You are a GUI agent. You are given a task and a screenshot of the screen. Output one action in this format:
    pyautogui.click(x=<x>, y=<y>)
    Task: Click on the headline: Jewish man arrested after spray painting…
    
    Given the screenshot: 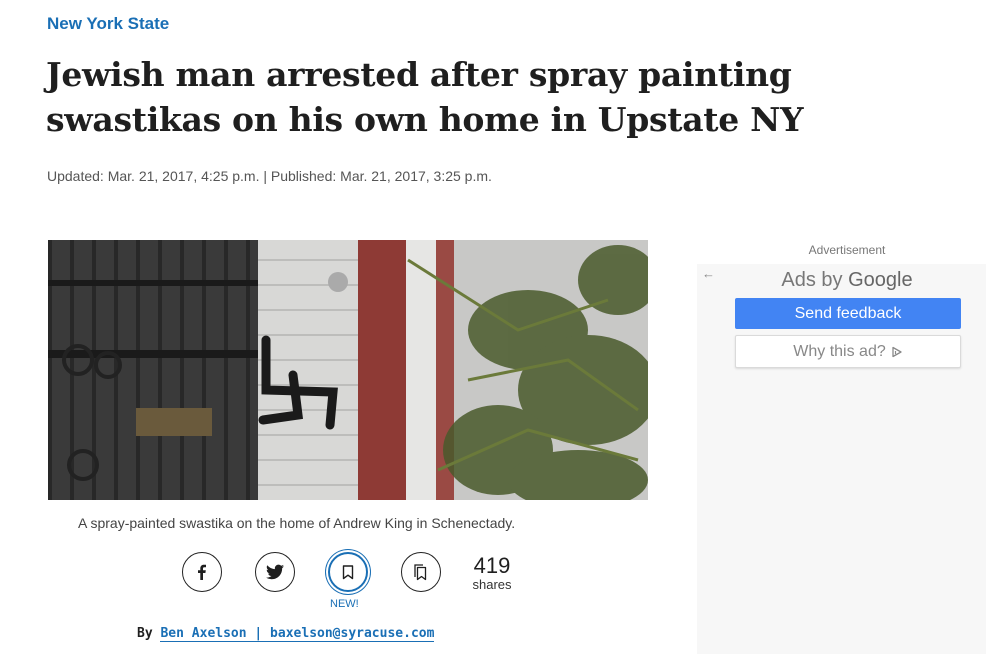 What is the action you would take?
    pyautogui.click(x=425, y=97)
    